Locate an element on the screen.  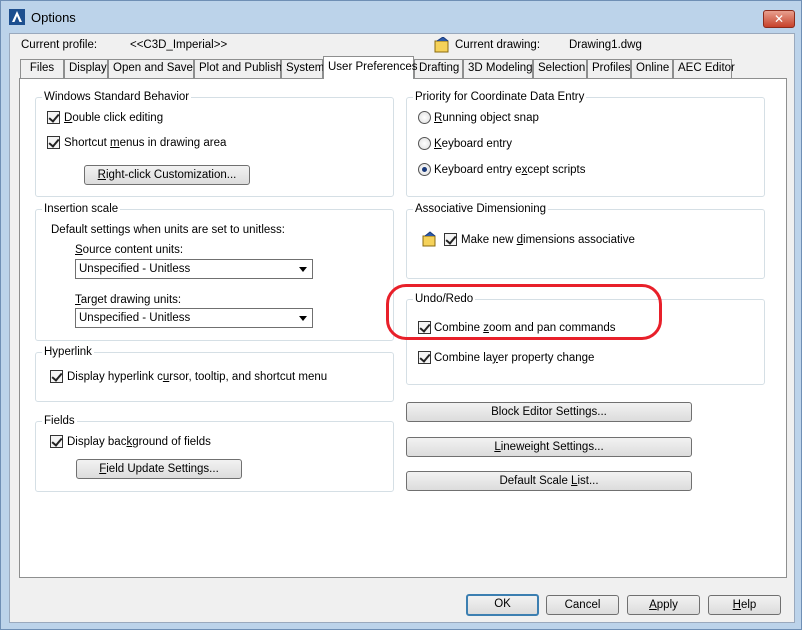
double-click-label: Double click editing is located at coordinates (114, 118).